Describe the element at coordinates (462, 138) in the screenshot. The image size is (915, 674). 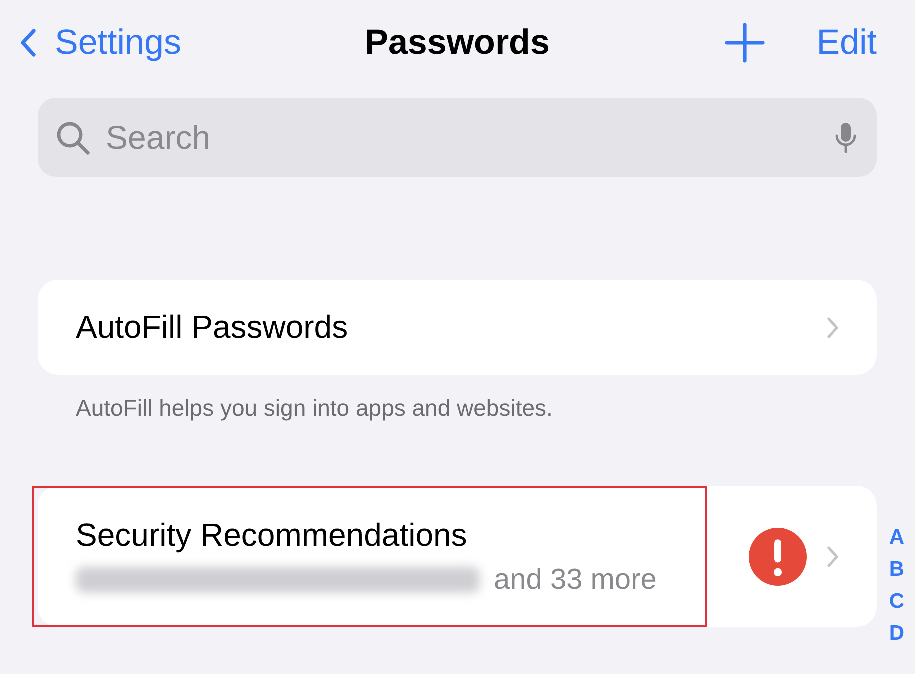
I see `search-field: Search` at that location.